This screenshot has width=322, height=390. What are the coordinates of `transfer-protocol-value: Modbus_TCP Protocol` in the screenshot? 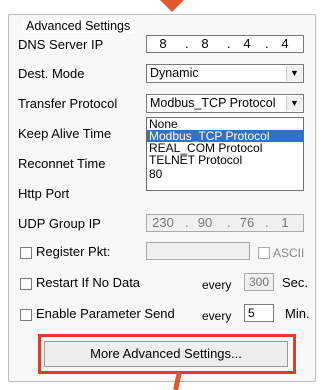 It's located at (213, 103).